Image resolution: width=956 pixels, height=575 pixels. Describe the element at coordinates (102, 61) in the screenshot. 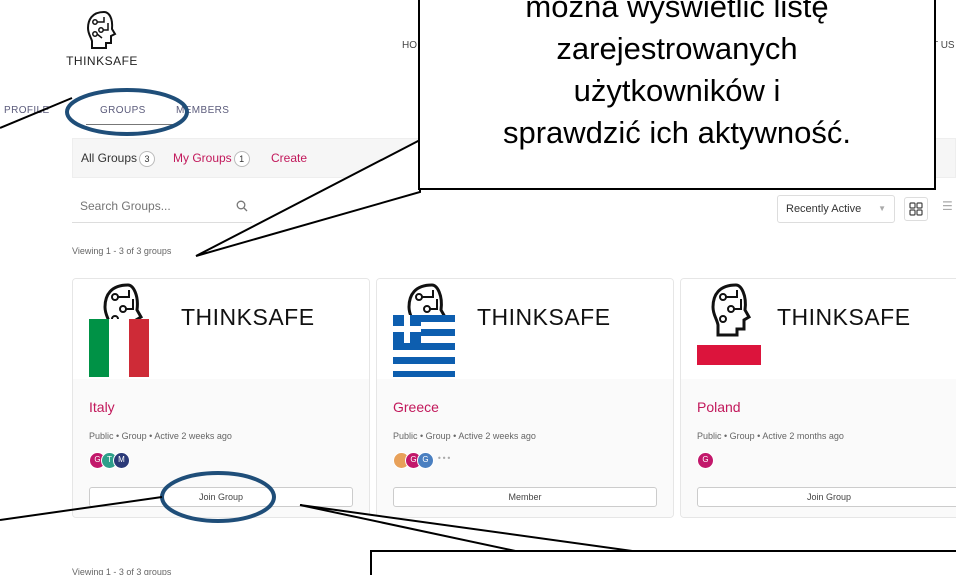

I see `logo-text: THINKSAFE` at that location.